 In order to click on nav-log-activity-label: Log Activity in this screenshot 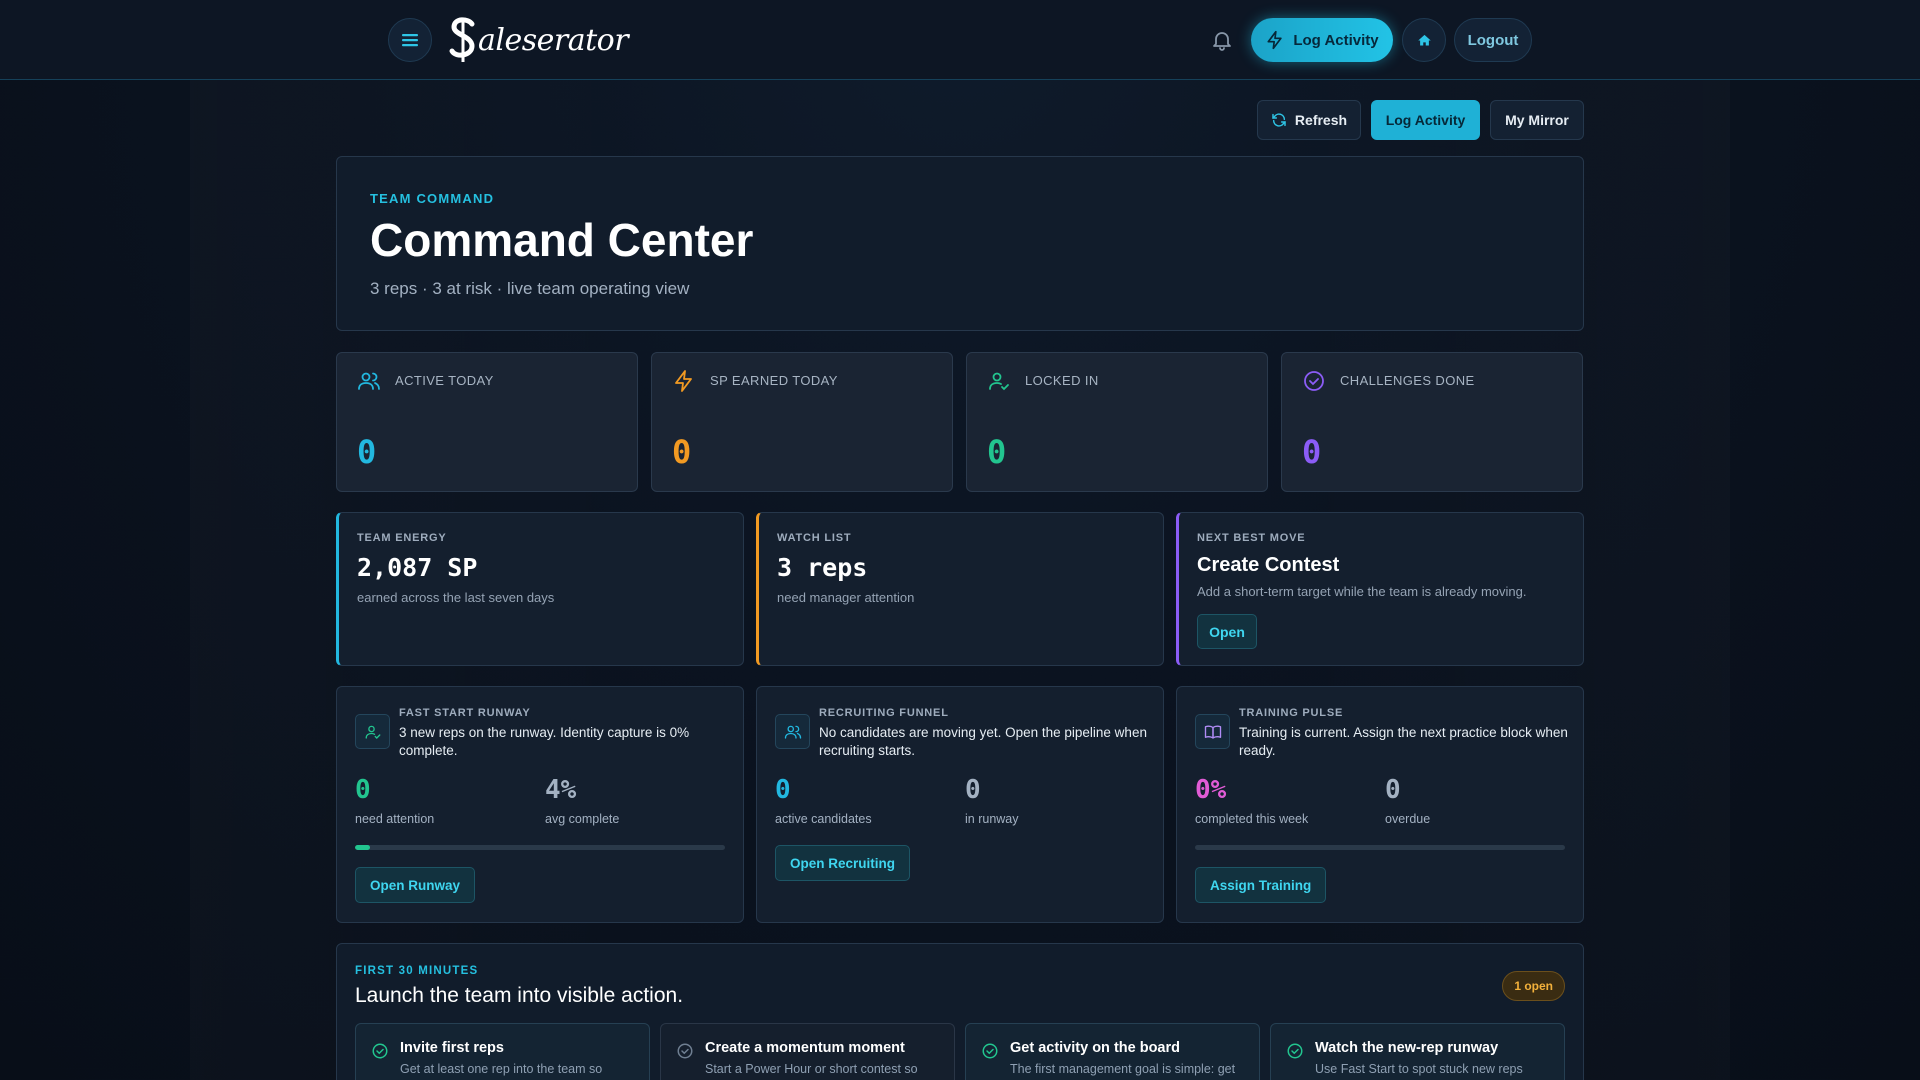, I will do `click(1336, 40)`.